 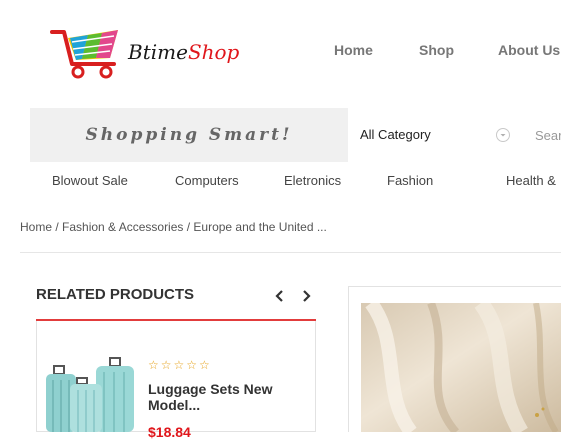 I want to click on related-products-title: RELATED PRODUCTS, so click(x=115, y=294).